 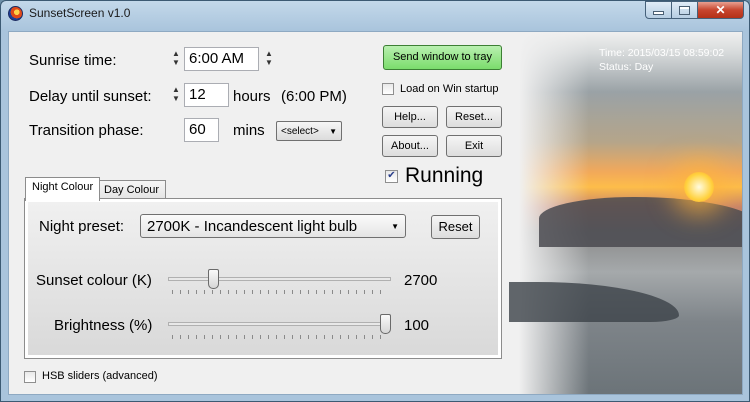 I want to click on hsb-checkbox, so click(x=30, y=377).